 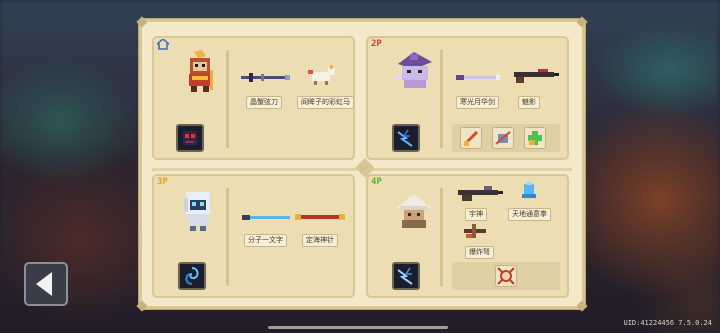 I want to click on player1-skill-slot, so click(x=190, y=138).